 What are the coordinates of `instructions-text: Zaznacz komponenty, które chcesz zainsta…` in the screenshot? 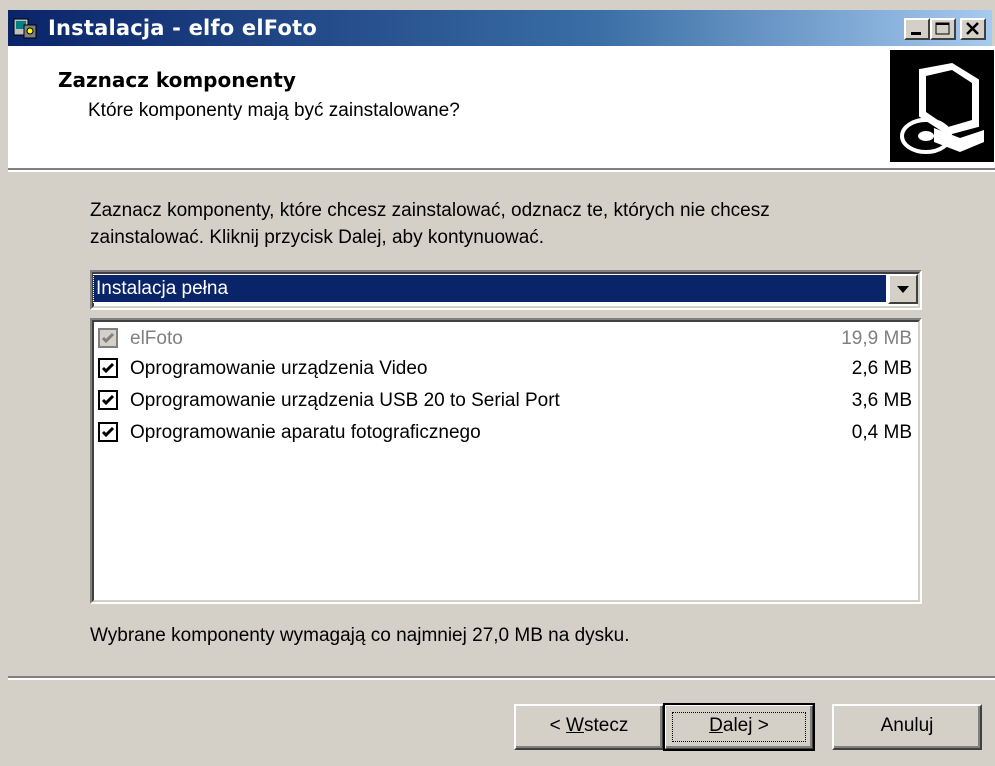 It's located at (430, 224).